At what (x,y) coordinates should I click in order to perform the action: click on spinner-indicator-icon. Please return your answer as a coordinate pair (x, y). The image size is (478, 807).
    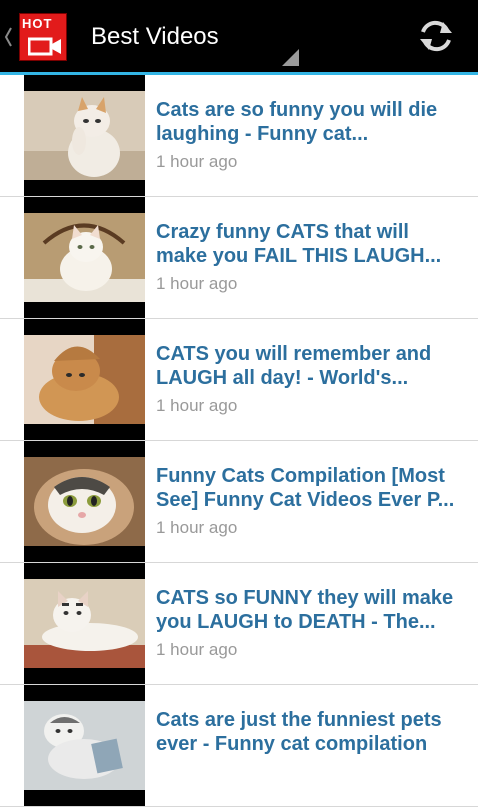
    Looking at the image, I should click on (290, 57).